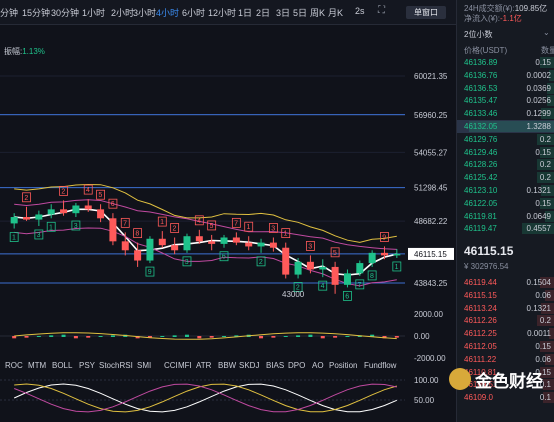 The width and height of the screenshot is (554, 422). What do you see at coordinates (318, 365) in the screenshot?
I see `indicator-tab: AO` at bounding box center [318, 365].